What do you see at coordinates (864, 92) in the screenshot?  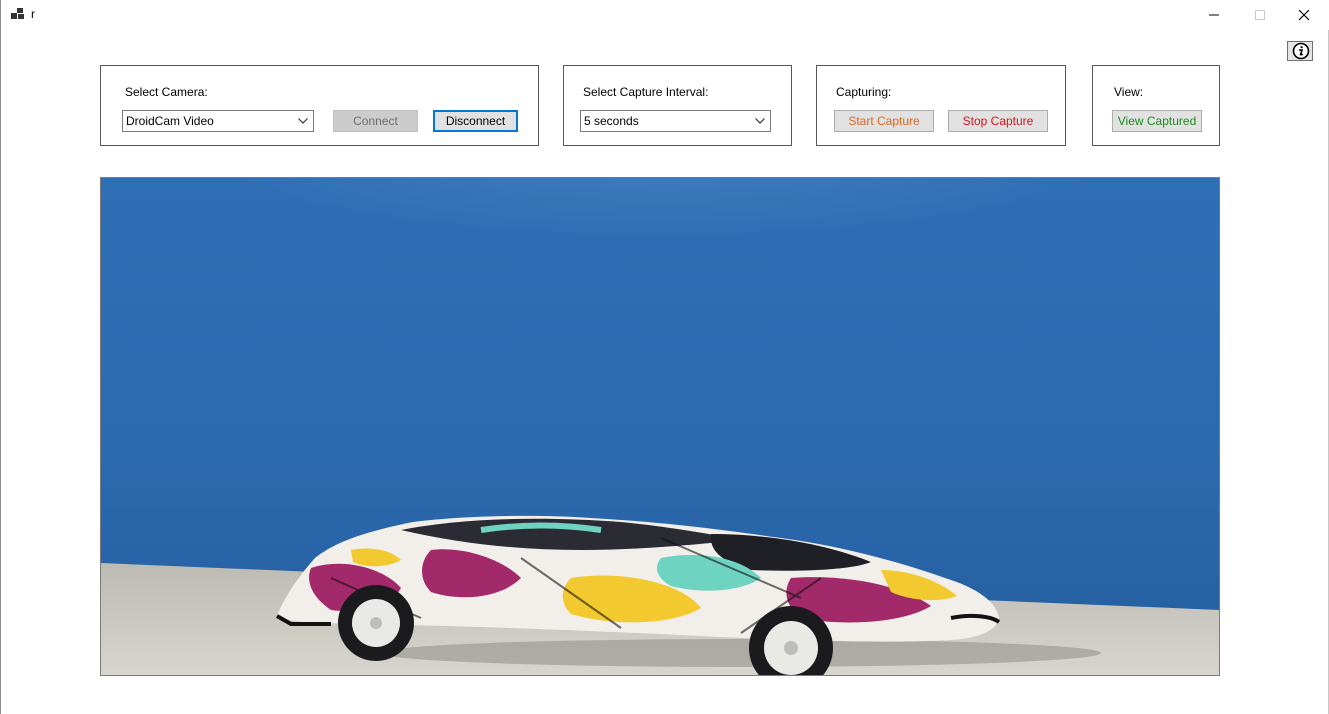 I see `capture-label: Capturing:` at bounding box center [864, 92].